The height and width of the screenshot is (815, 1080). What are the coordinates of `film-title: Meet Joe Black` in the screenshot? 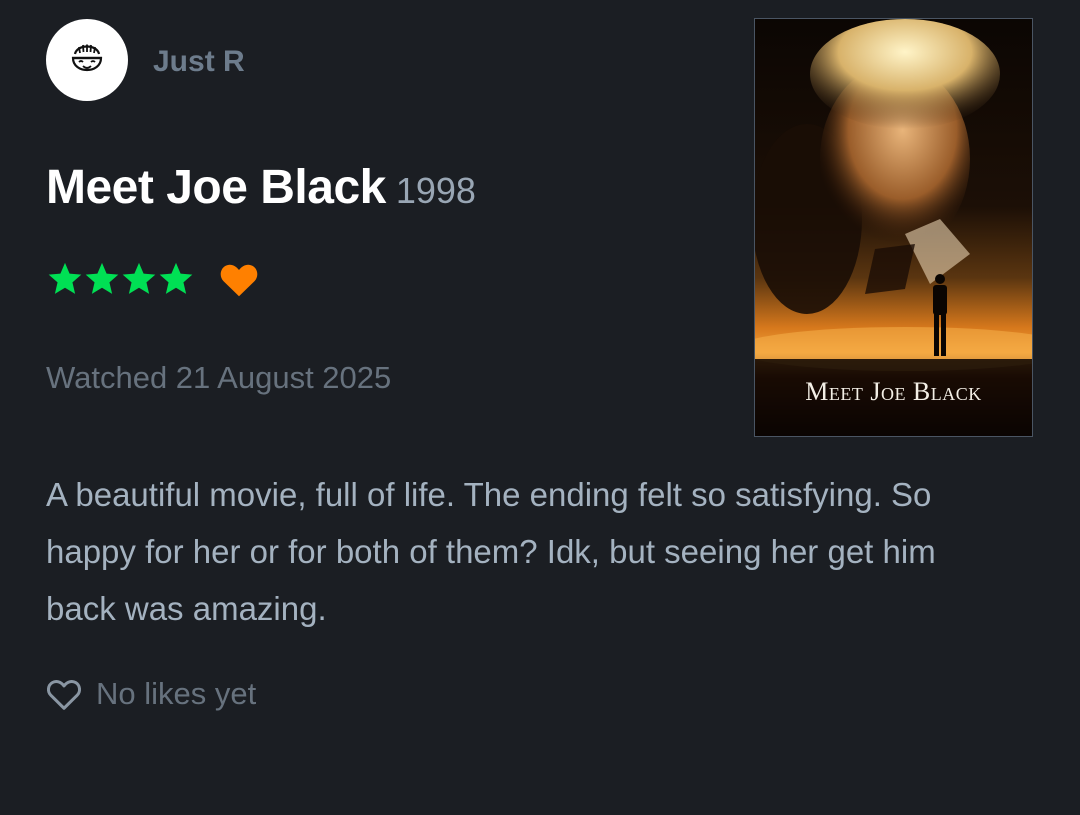 It's located at (216, 187).